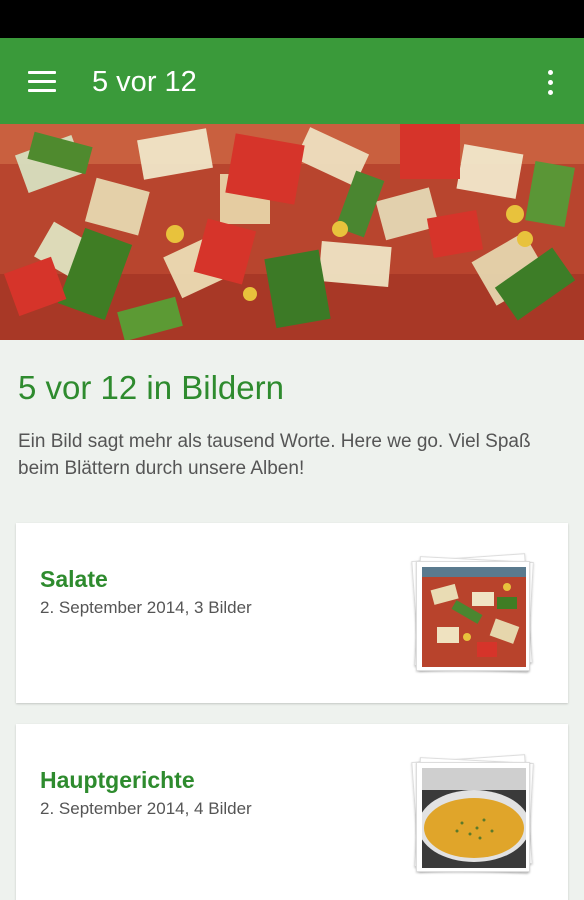 The image size is (584, 900). Describe the element at coordinates (473, 613) in the screenshot. I see `salad-thumbnail` at that location.